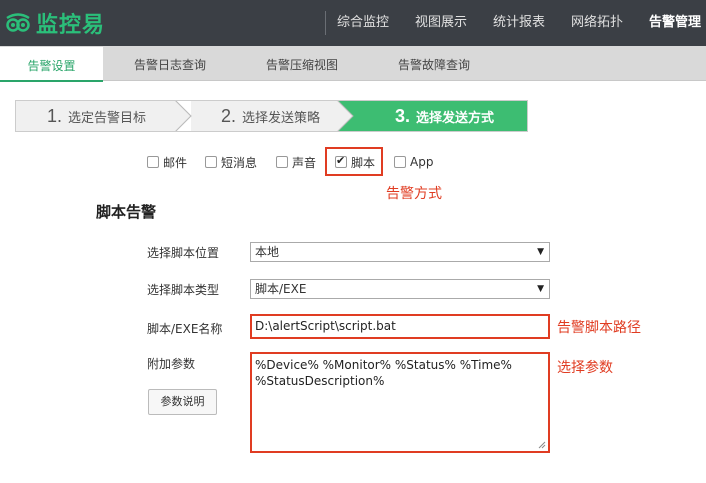 Image resolution: width=706 pixels, height=483 pixels. What do you see at coordinates (674, 23) in the screenshot?
I see `nav-item-alarm-management: 告警管理` at bounding box center [674, 23].